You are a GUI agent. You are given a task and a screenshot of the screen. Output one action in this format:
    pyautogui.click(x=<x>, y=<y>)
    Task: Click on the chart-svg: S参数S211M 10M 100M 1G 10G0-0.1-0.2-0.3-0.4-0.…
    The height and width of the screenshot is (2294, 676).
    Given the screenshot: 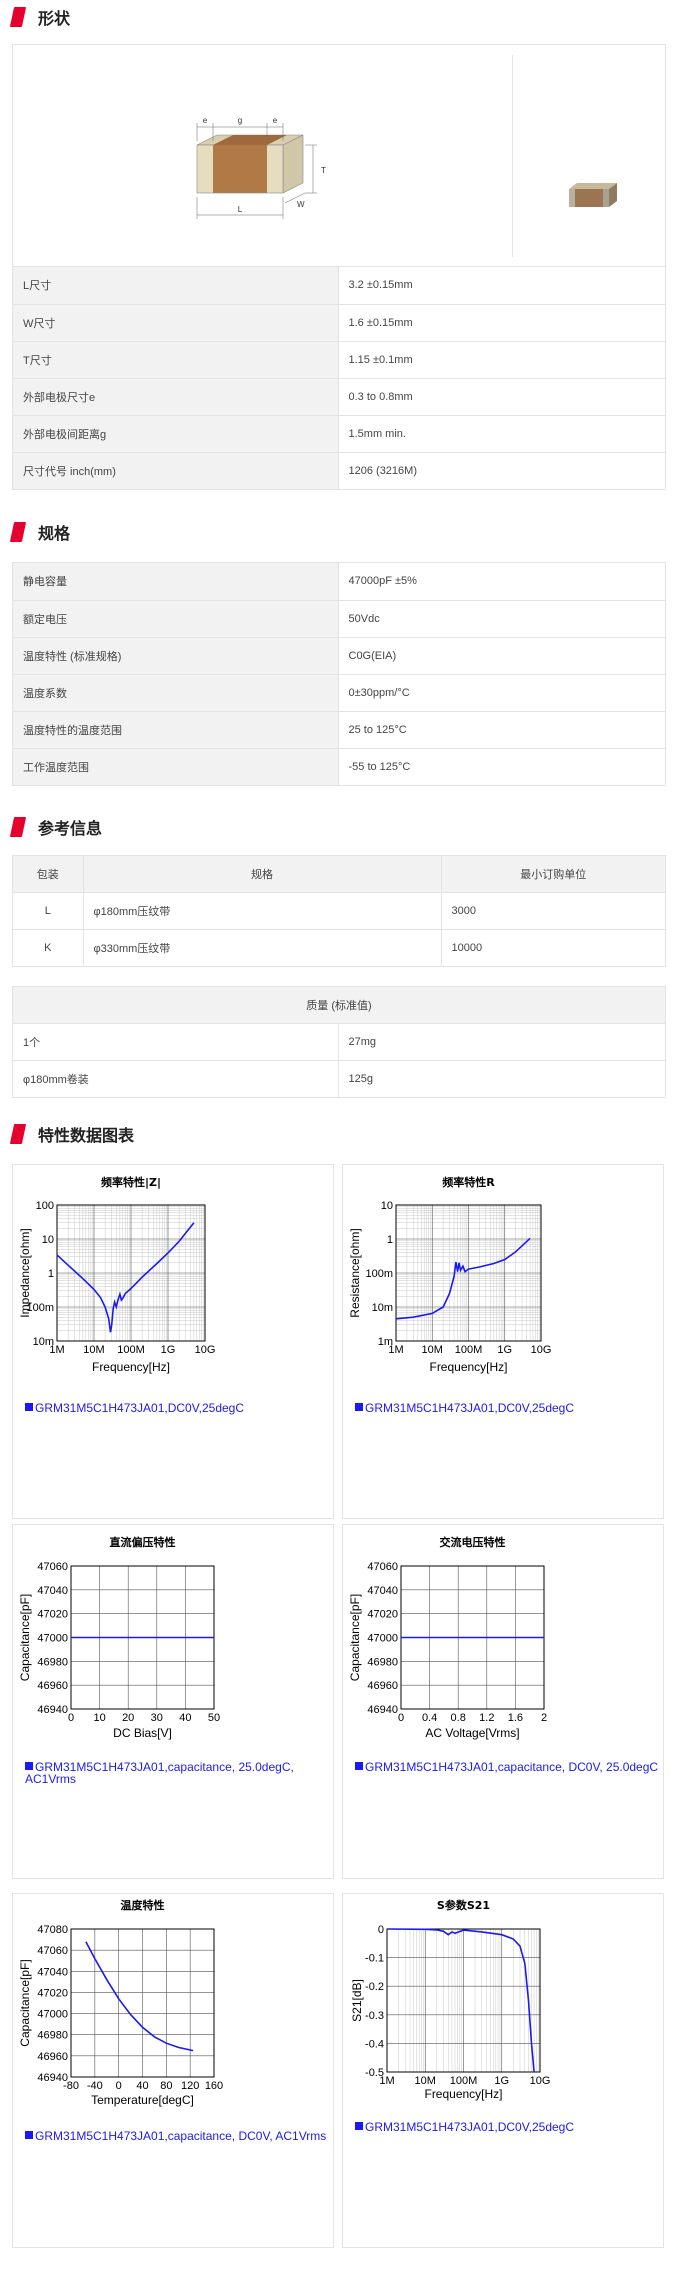 What is the action you would take?
    pyautogui.click(x=450, y=1999)
    